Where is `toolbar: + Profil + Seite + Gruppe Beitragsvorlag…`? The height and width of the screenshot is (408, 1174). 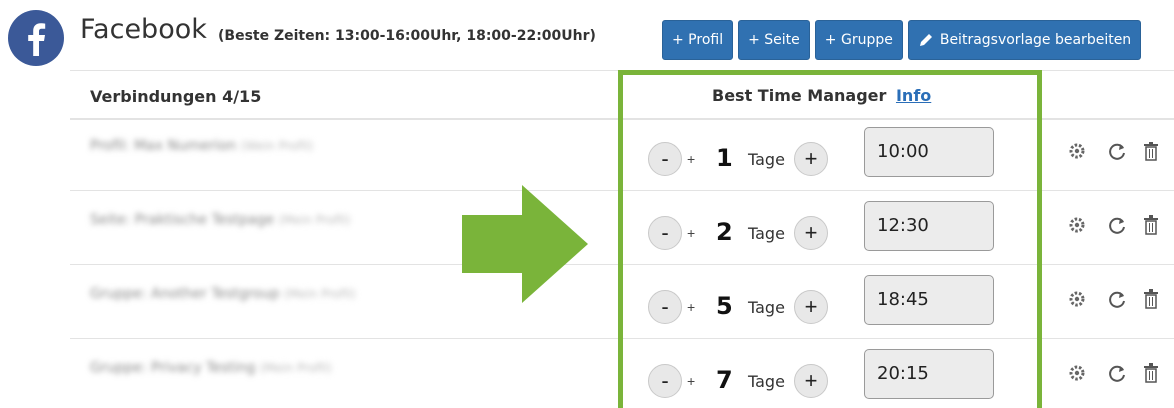 toolbar: + Profil + Seite + Gruppe Beitragsvorlag… is located at coordinates (902, 40).